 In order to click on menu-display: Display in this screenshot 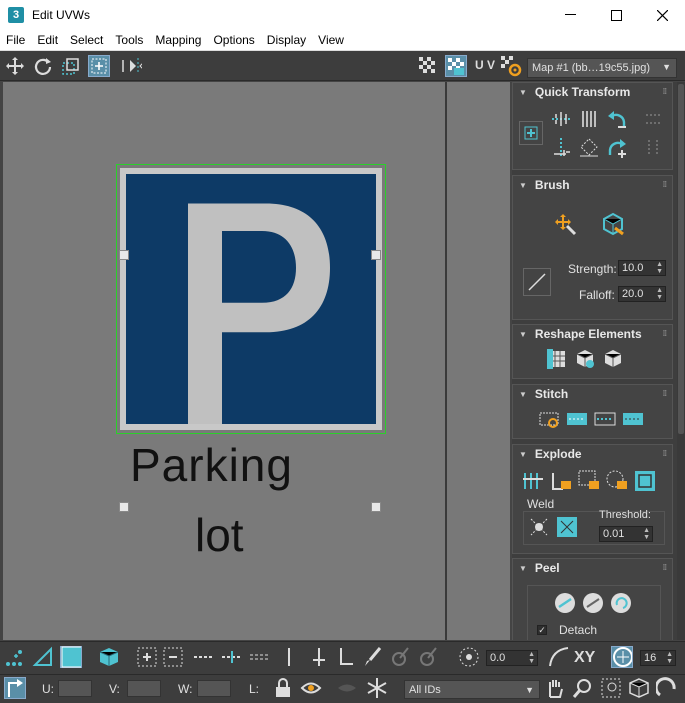, I will do `click(286, 40)`.